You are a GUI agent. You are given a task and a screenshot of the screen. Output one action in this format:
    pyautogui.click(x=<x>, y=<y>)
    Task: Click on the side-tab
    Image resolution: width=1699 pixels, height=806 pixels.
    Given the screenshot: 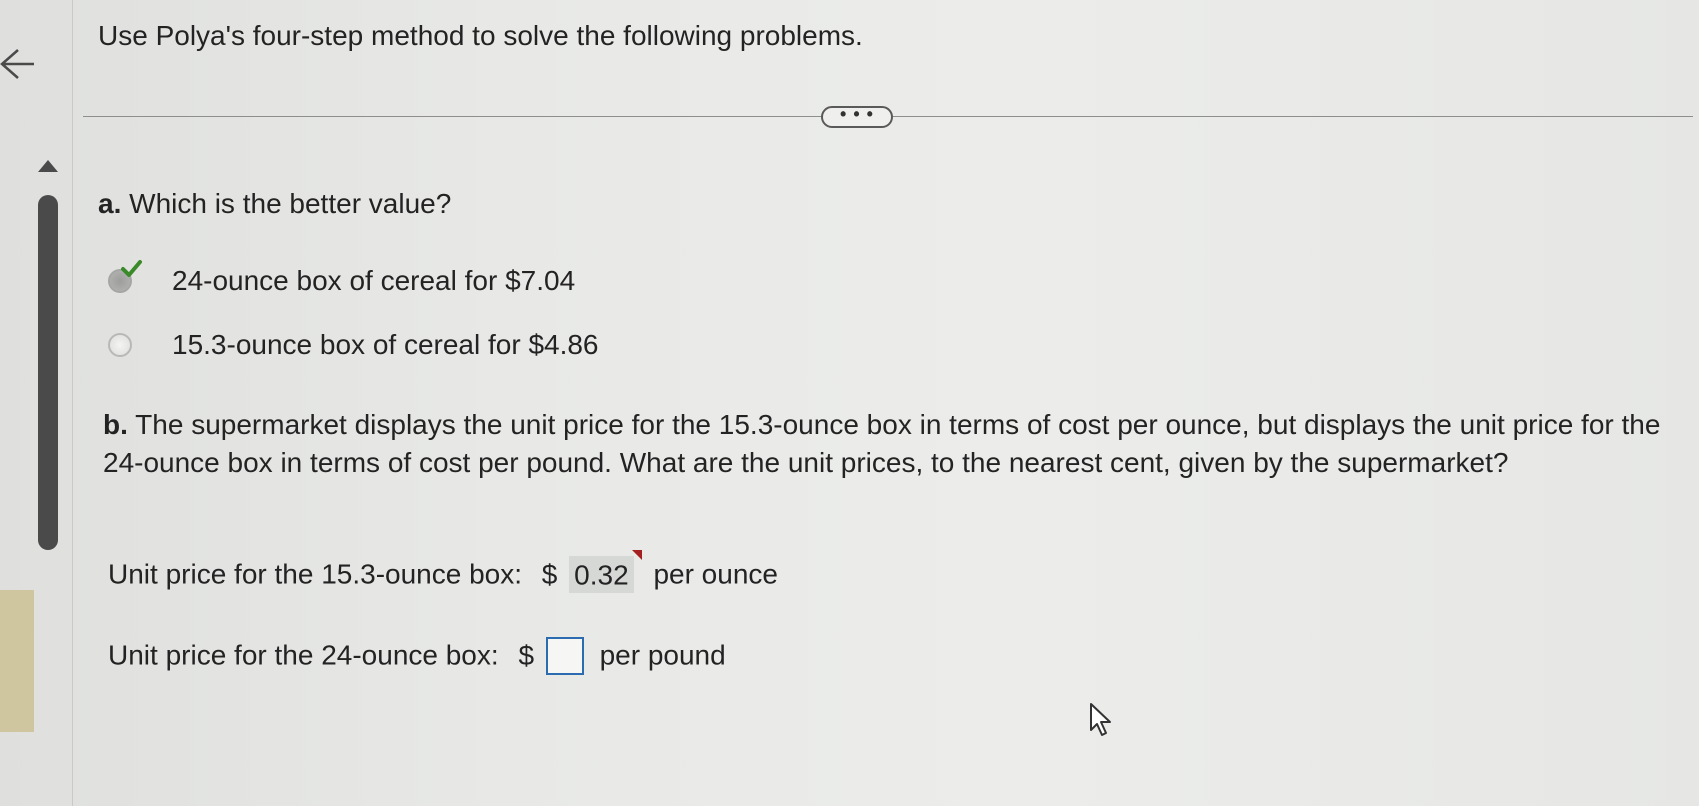 What is the action you would take?
    pyautogui.click(x=17, y=661)
    